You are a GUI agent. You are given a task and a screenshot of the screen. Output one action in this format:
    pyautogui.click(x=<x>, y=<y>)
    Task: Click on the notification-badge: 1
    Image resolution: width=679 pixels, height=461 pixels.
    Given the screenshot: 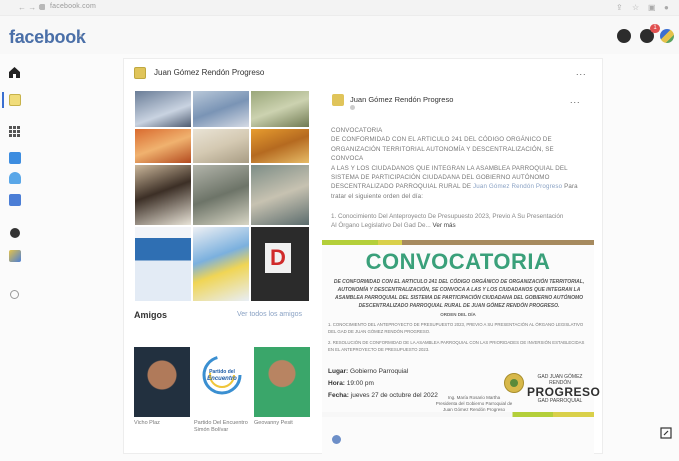 What is the action you would take?
    pyautogui.click(x=655, y=28)
    